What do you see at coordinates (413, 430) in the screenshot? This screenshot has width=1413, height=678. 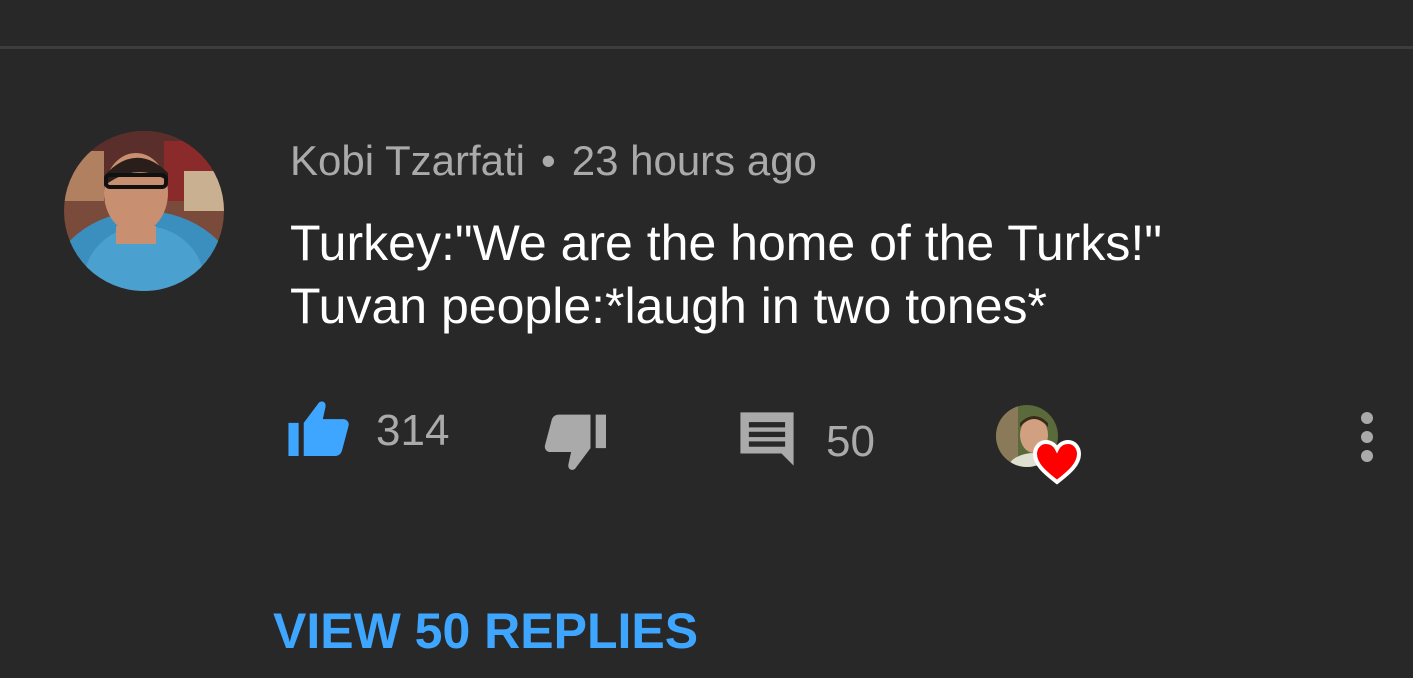 I see `like-count: 314` at bounding box center [413, 430].